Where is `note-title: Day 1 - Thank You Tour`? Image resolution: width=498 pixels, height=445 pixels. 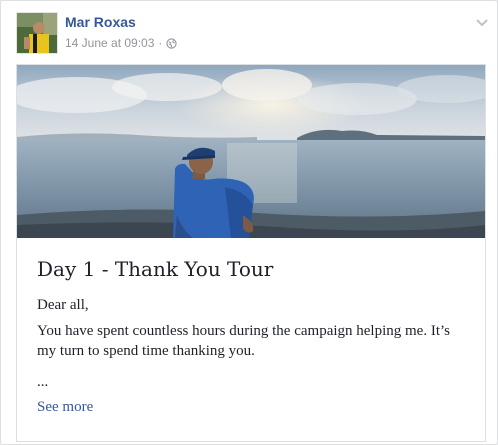
note-title: Day 1 - Thank You Tour is located at coordinates (155, 269).